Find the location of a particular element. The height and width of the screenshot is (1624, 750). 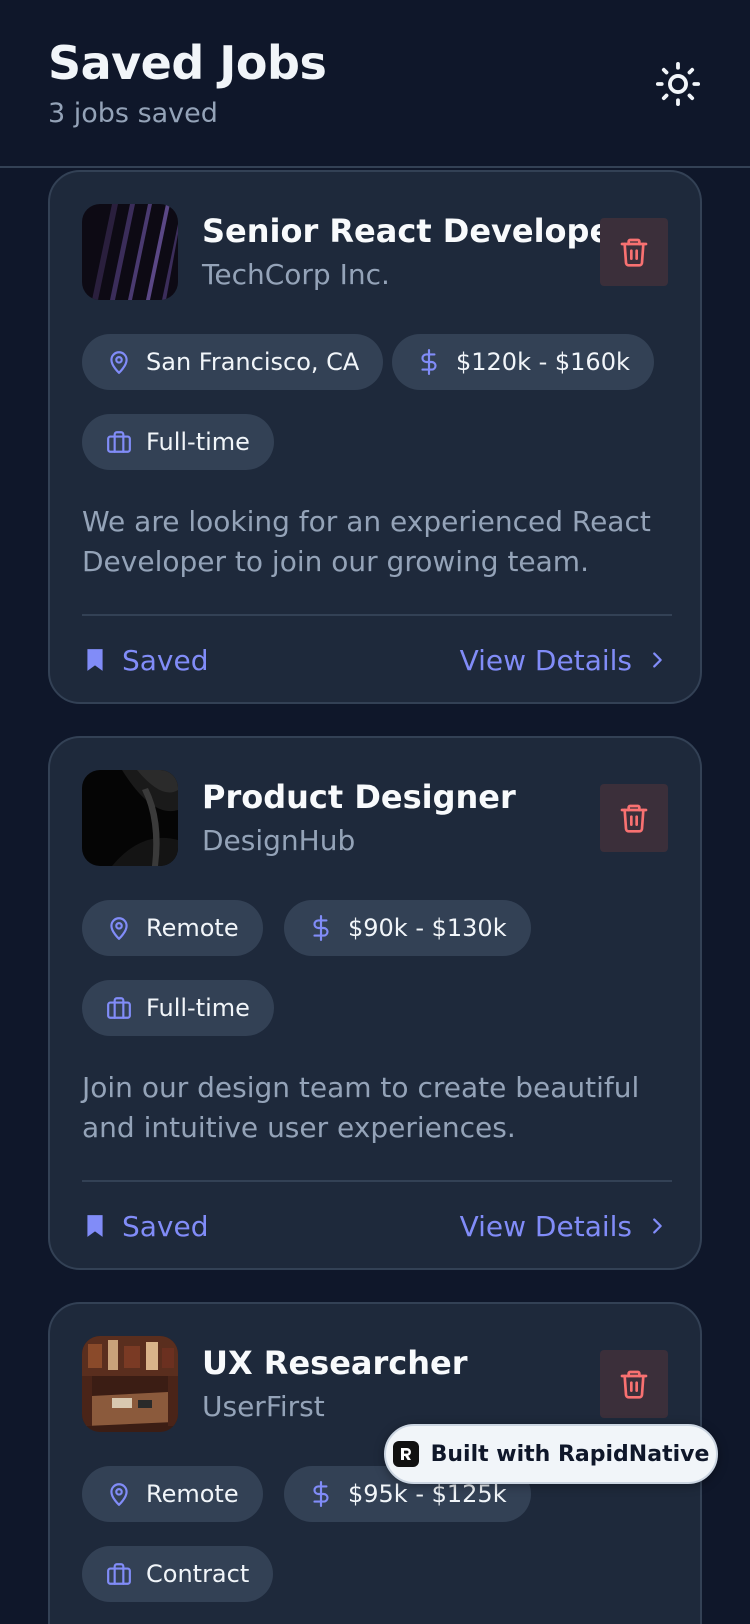

job-type-chip: Contract is located at coordinates (178, 1574).